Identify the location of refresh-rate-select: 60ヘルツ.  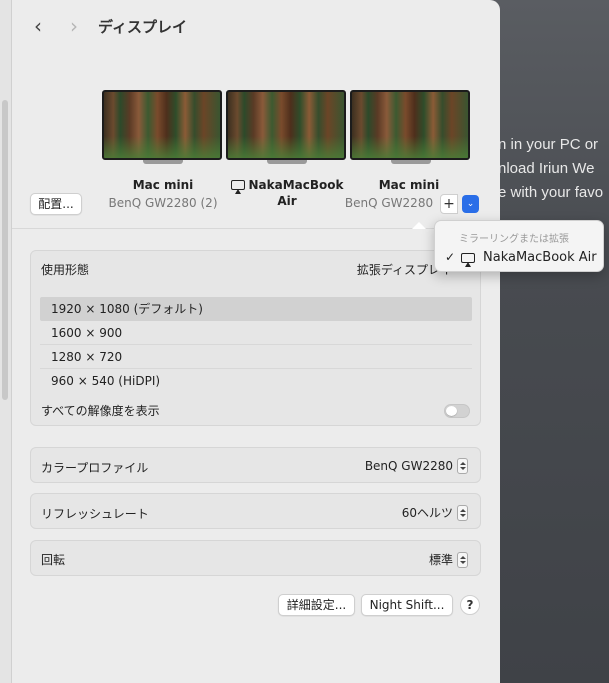
(435, 512).